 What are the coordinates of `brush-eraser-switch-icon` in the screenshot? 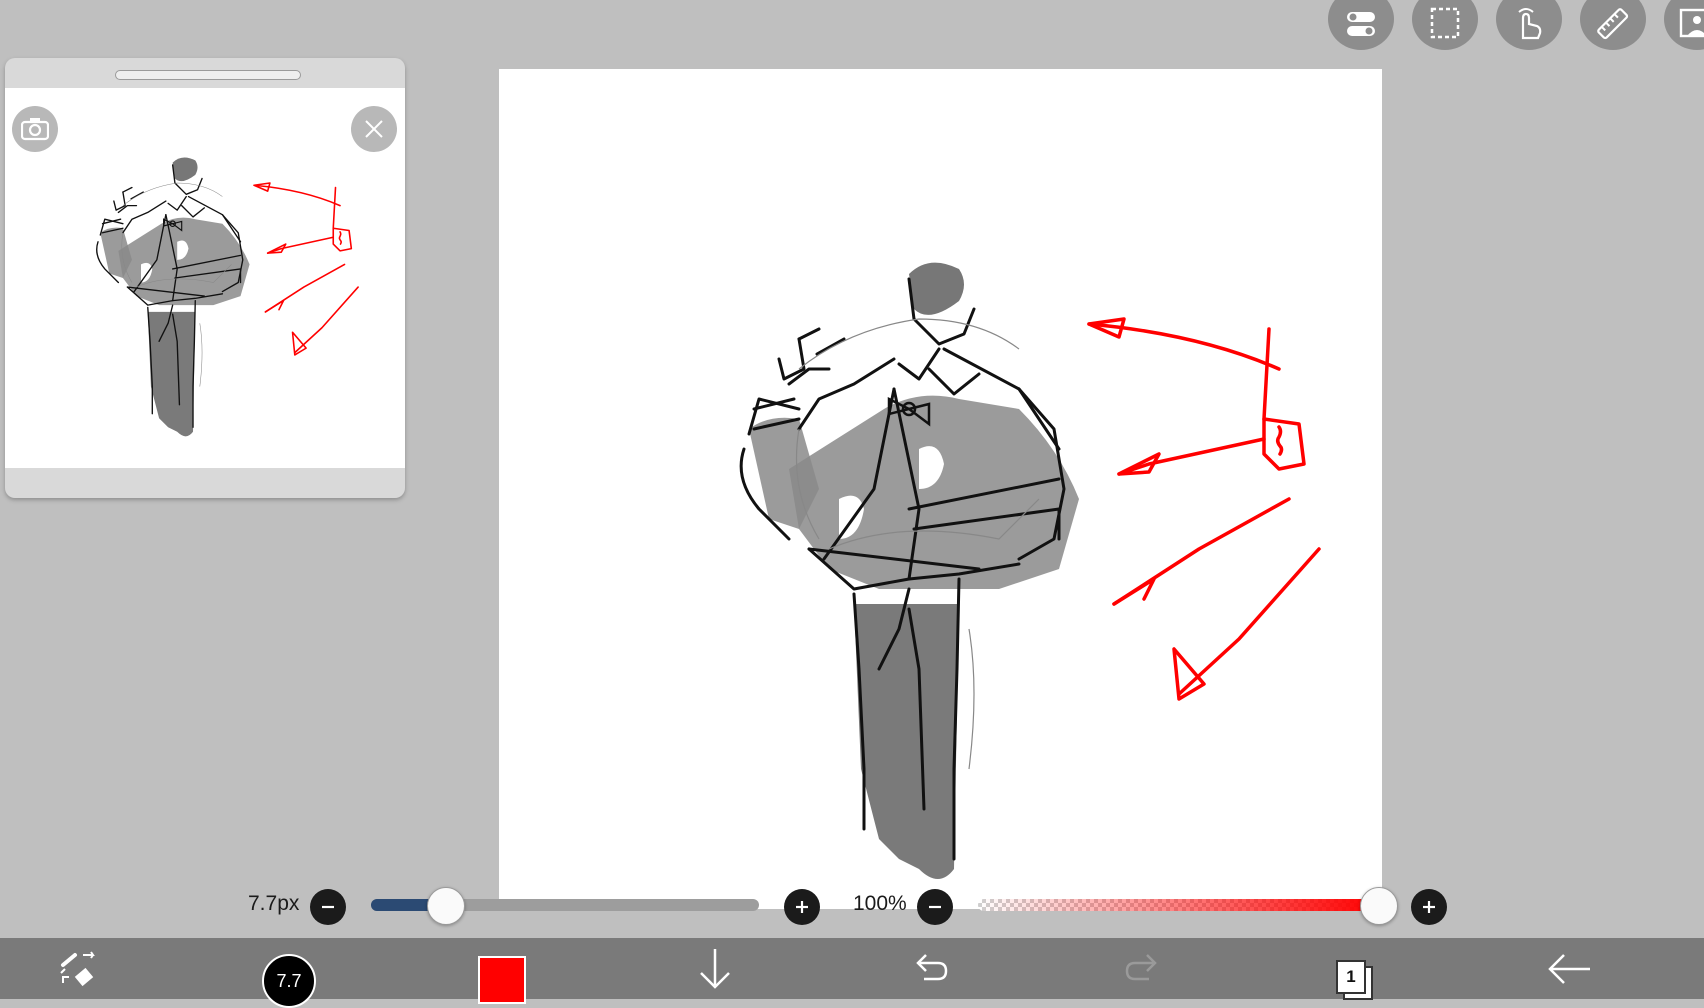 It's located at (77, 968).